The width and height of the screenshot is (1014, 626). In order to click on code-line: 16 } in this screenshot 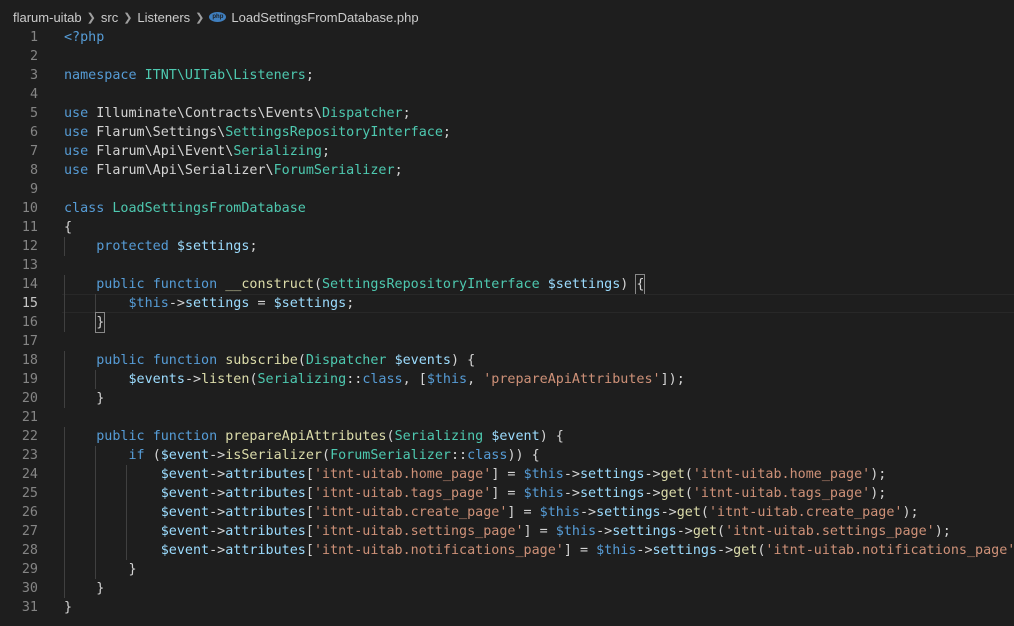, I will do `click(507, 322)`.